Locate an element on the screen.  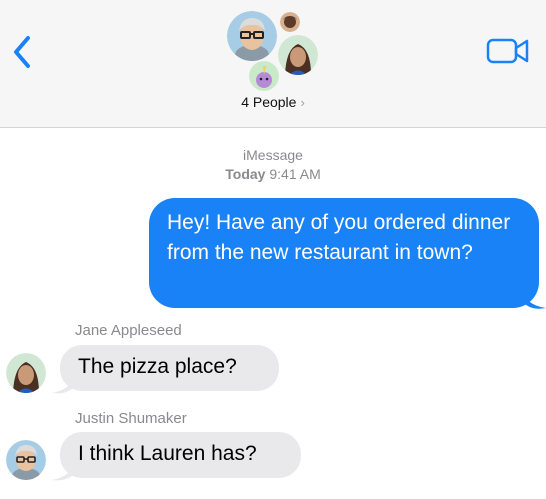
incoming-message-bubble: I think Lauren has? is located at coordinates (180, 455).